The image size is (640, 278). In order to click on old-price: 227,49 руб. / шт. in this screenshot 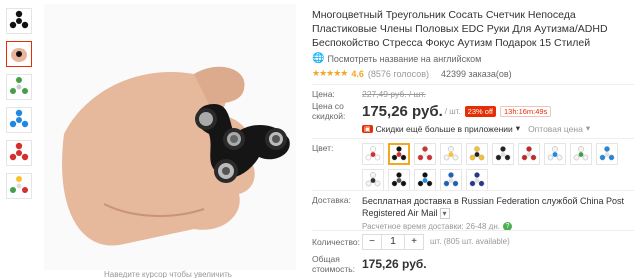, I will do `click(394, 94)`.